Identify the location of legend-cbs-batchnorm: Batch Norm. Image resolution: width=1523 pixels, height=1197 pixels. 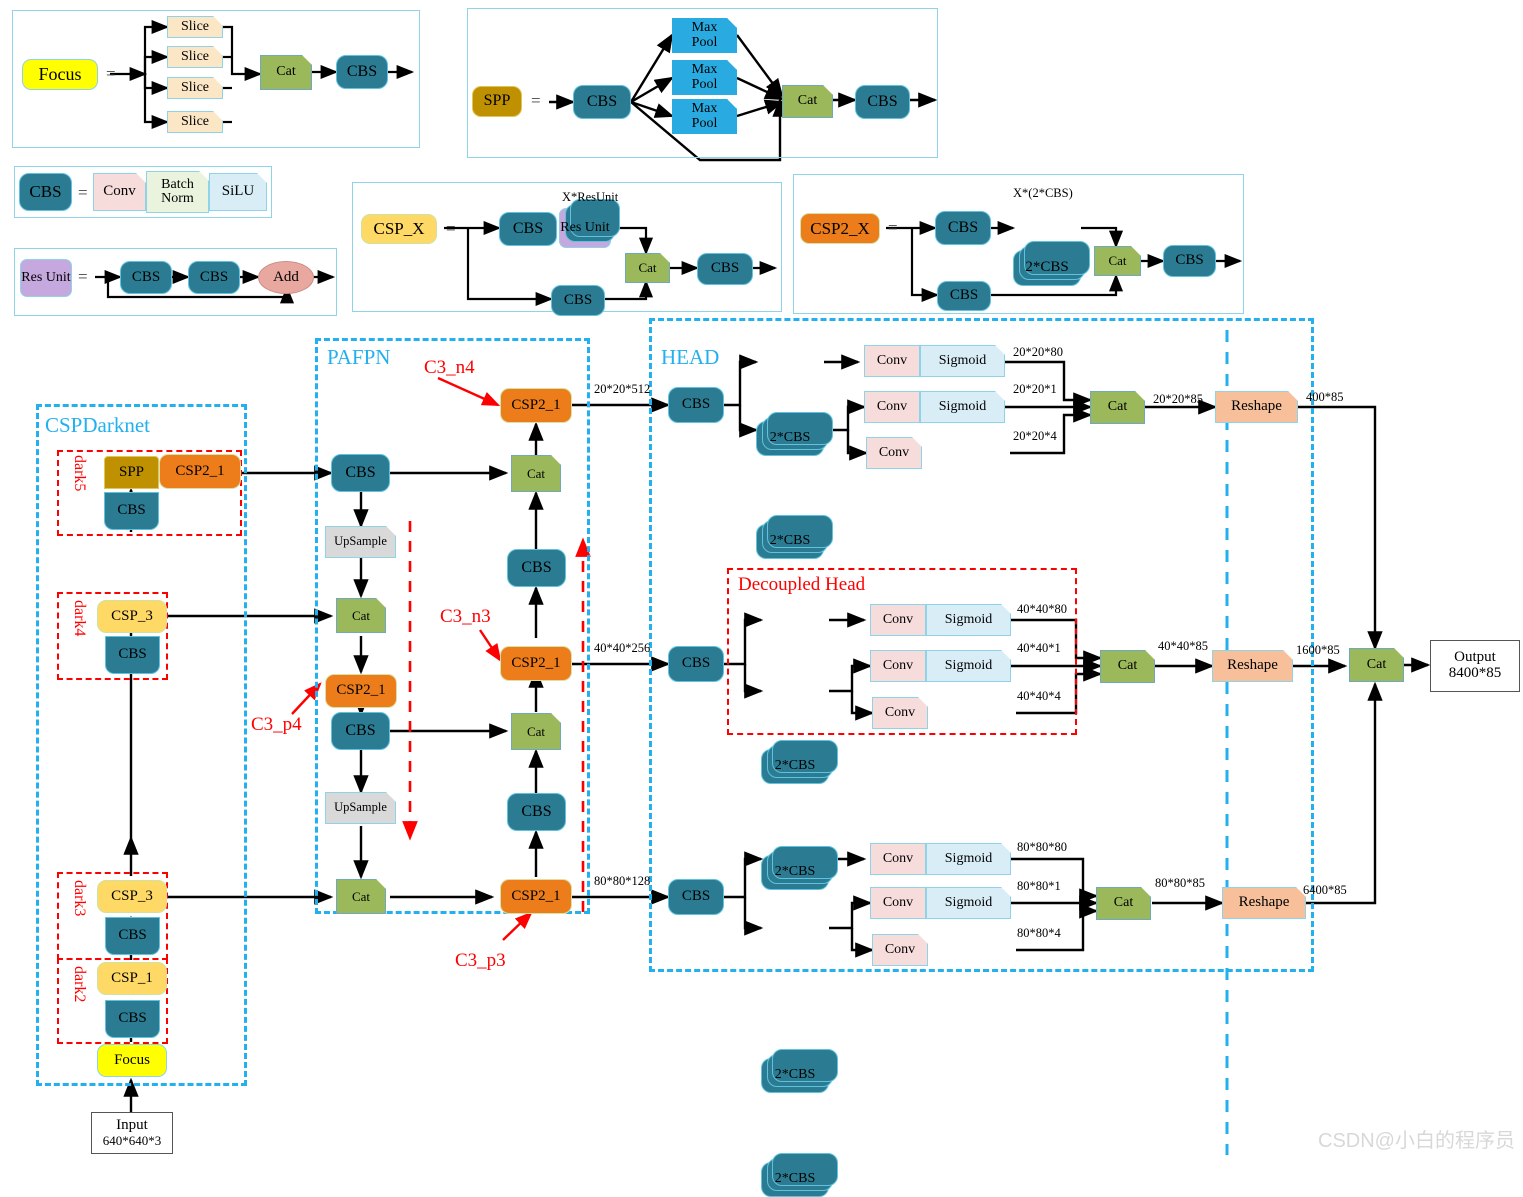
(177, 192).